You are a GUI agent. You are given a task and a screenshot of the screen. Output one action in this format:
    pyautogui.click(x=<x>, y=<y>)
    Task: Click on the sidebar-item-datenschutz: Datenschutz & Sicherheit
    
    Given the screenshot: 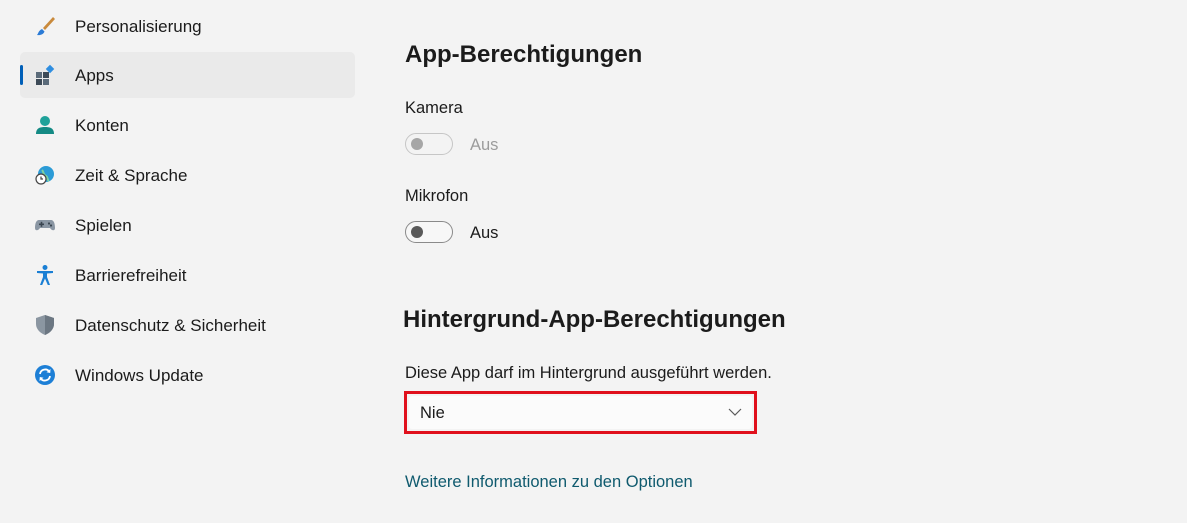 What is the action you would take?
    pyautogui.click(x=187, y=325)
    